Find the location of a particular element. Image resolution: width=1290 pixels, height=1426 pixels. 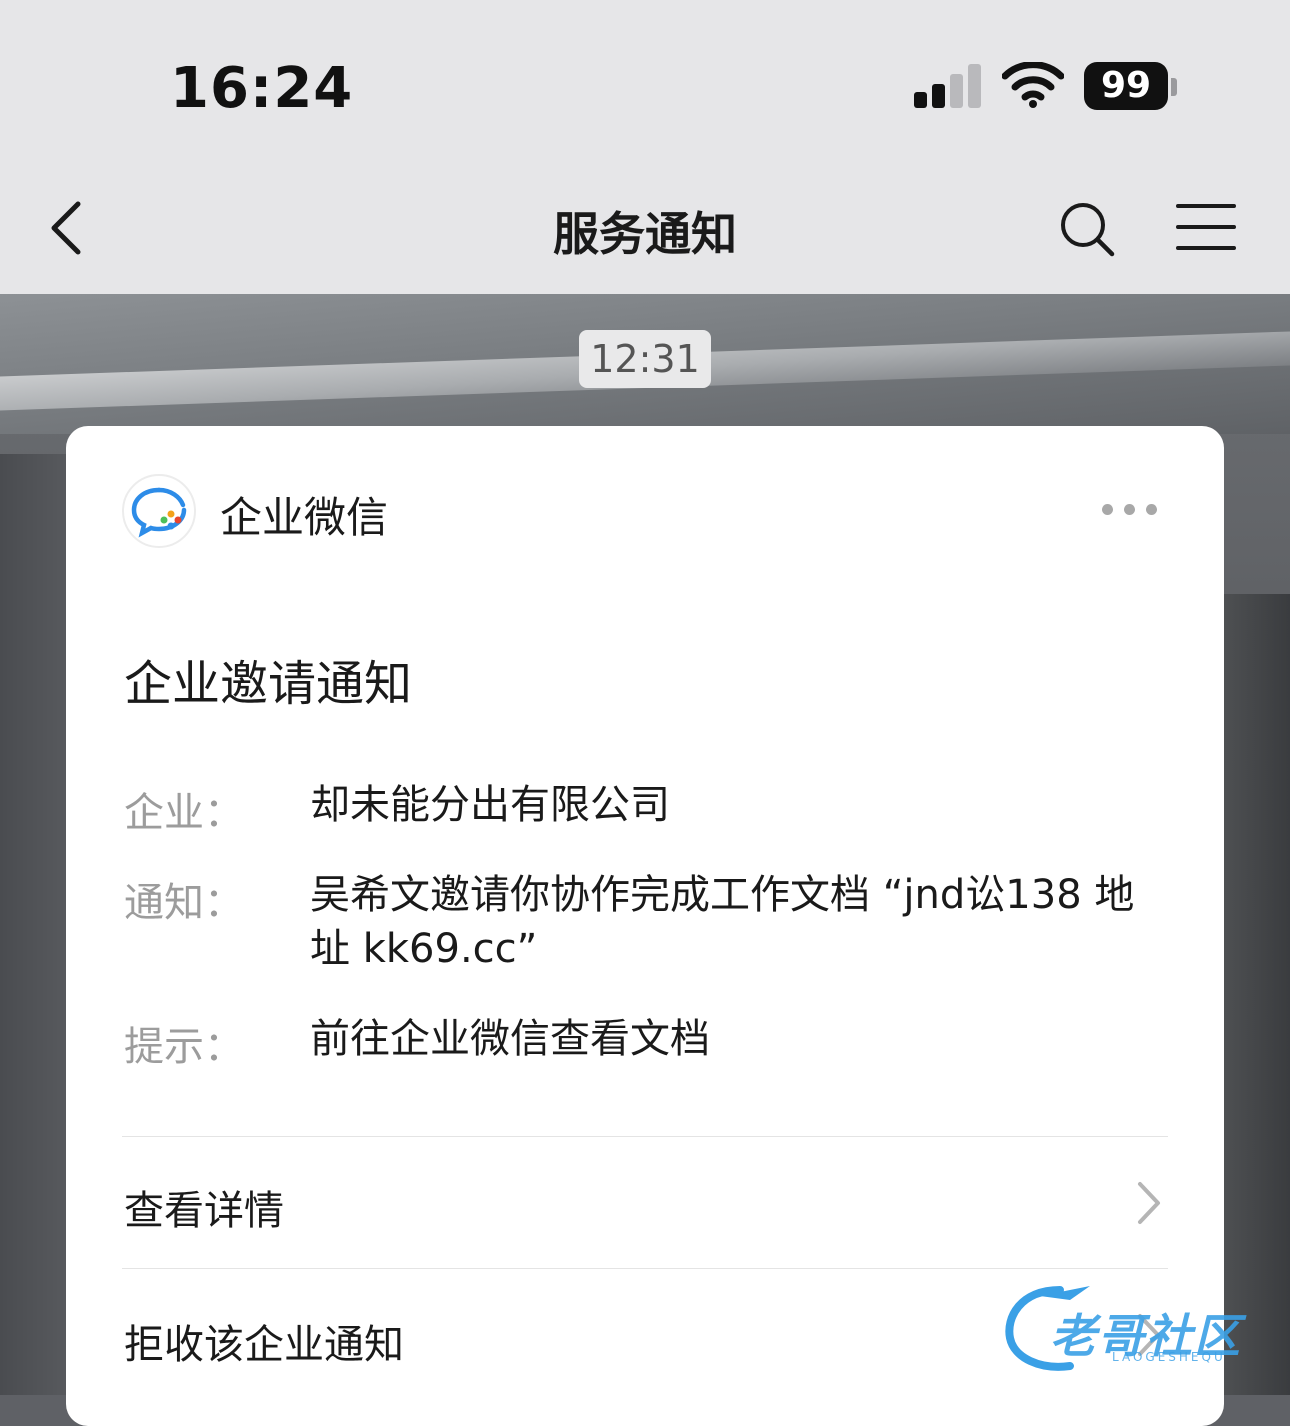

status-time: 16:24 is located at coordinates (262, 88).